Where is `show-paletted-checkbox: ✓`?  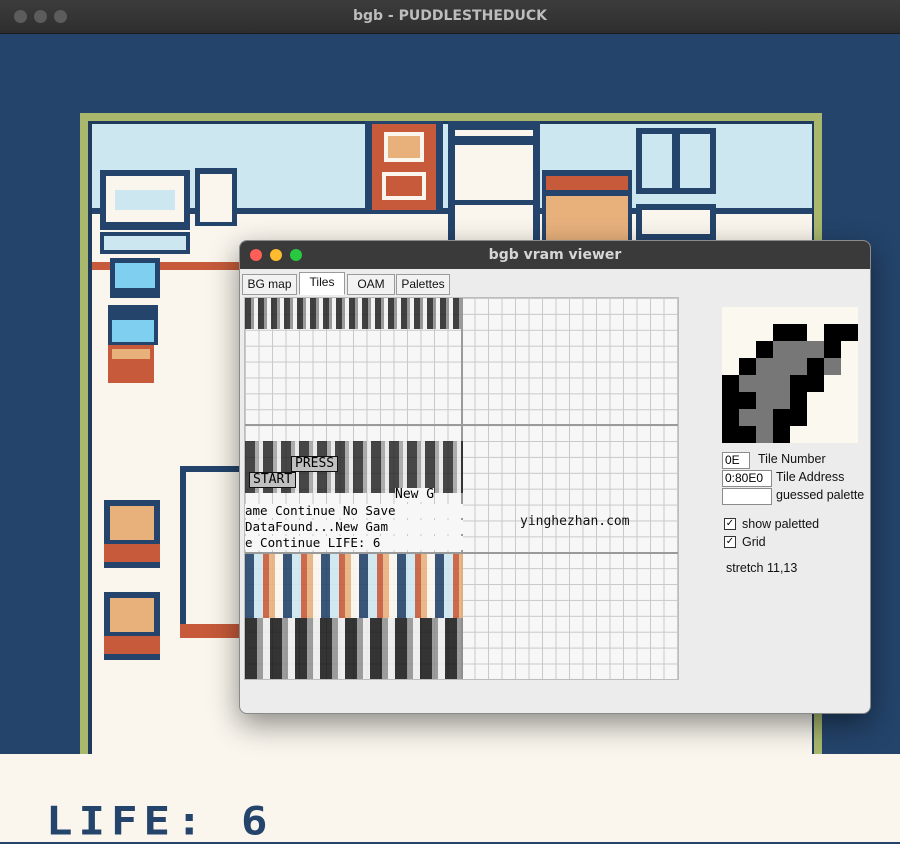 show-paletted-checkbox: ✓ is located at coordinates (730, 524).